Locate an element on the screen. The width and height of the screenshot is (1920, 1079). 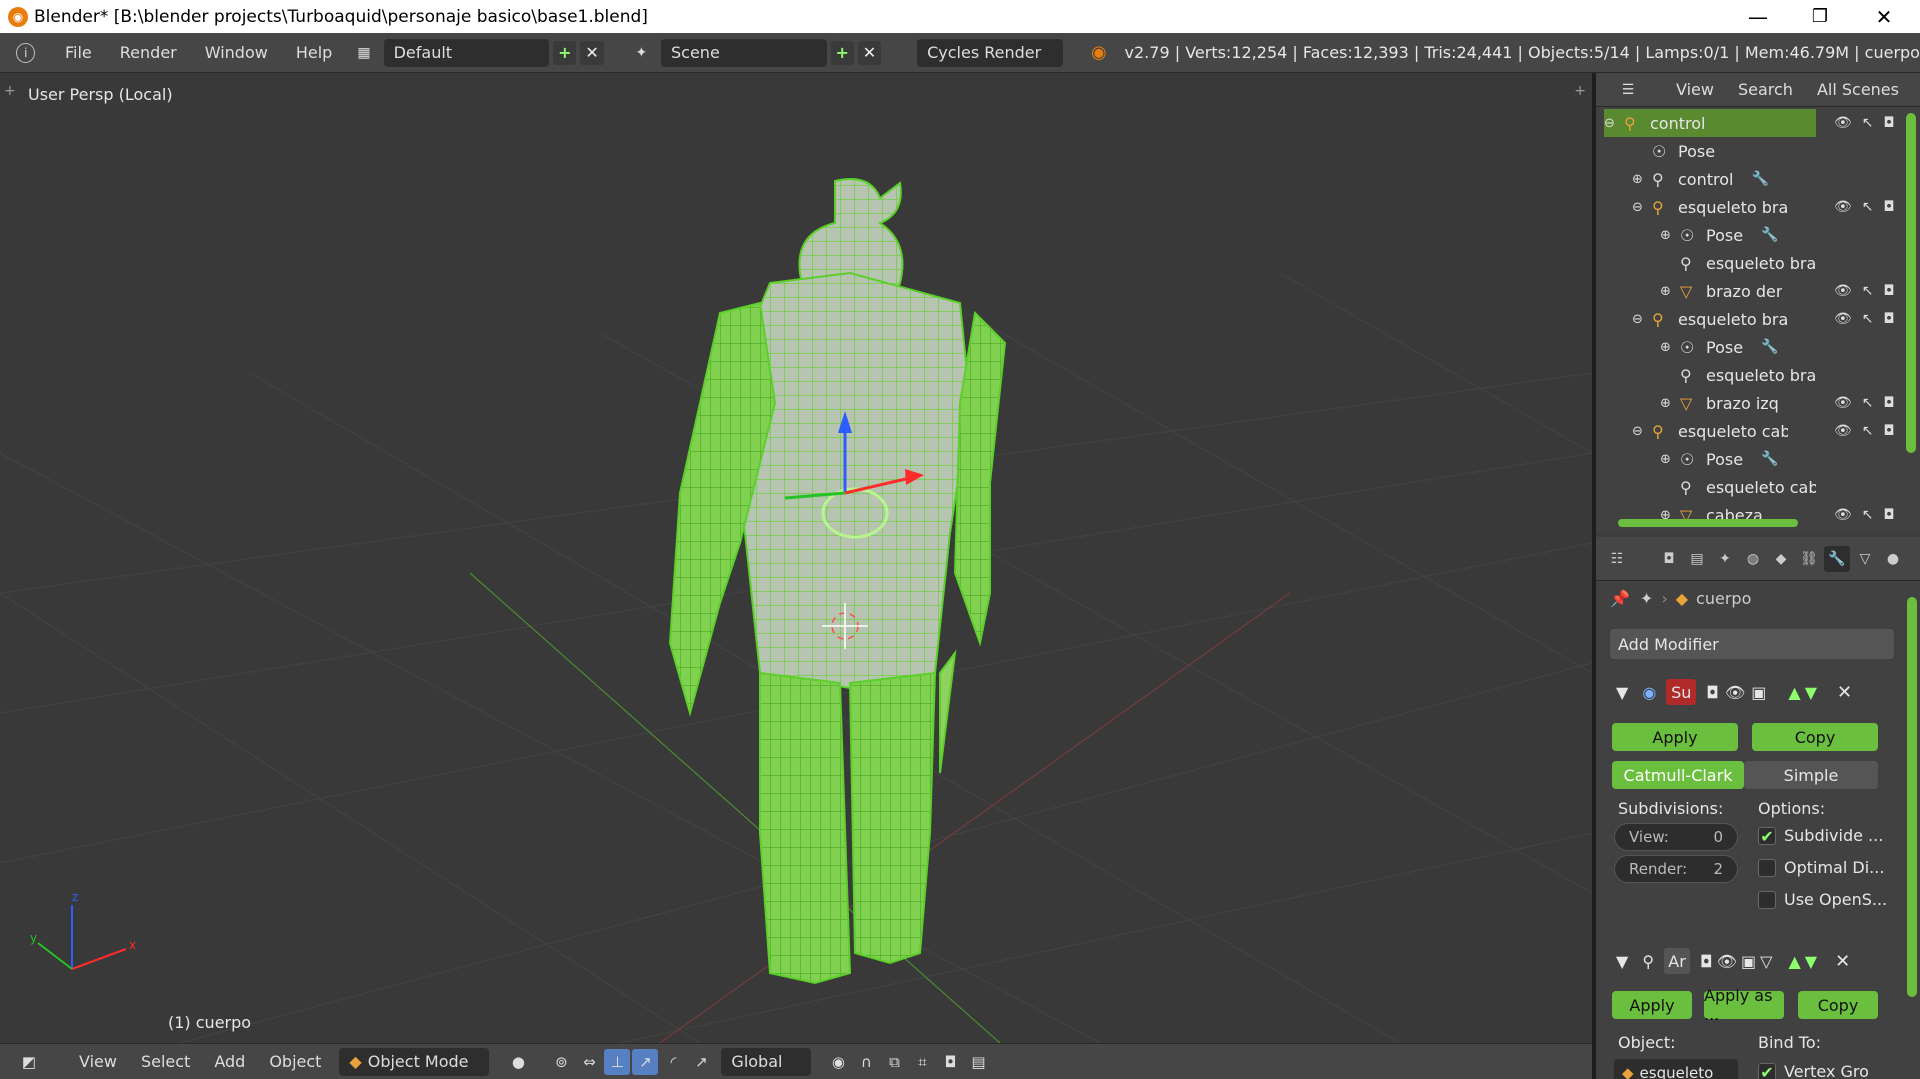
outliner-search-menu: Search is located at coordinates (1765, 89).